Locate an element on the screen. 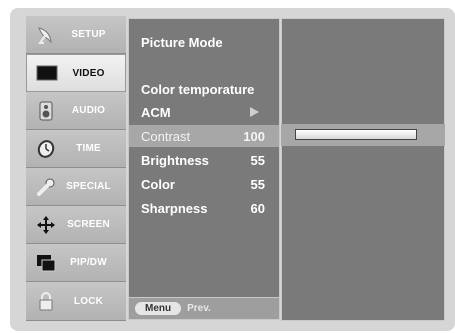 The height and width of the screenshot is (333, 455). arrows-icon is located at coordinates (46, 225).